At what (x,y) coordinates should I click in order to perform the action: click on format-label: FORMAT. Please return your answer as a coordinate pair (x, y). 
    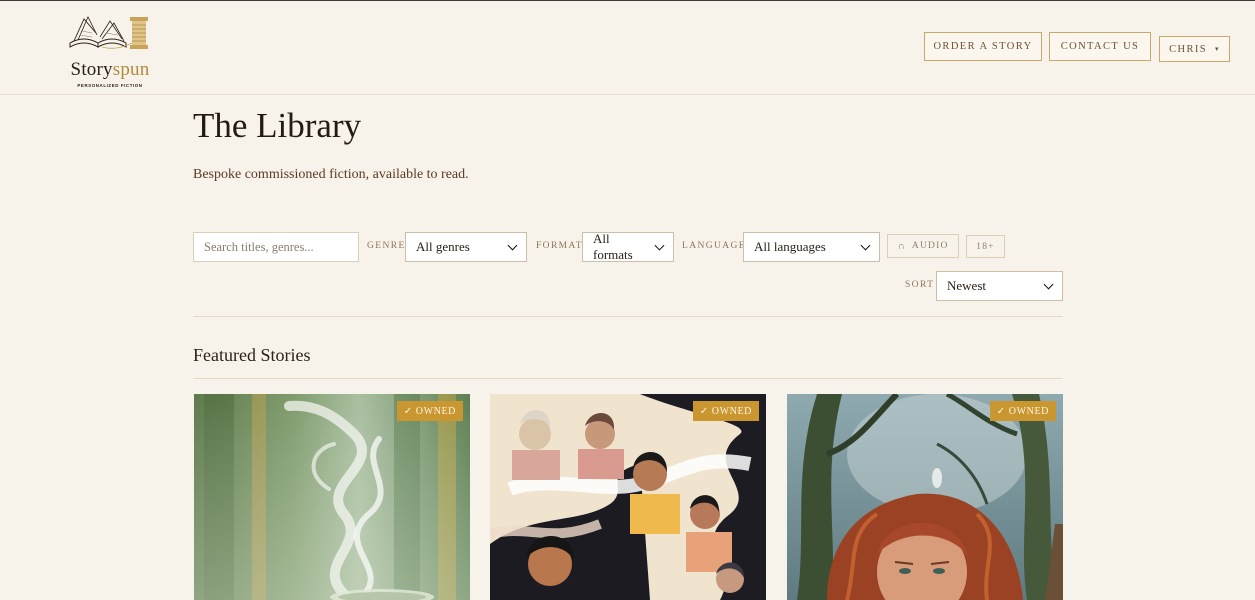
    Looking at the image, I should click on (559, 246).